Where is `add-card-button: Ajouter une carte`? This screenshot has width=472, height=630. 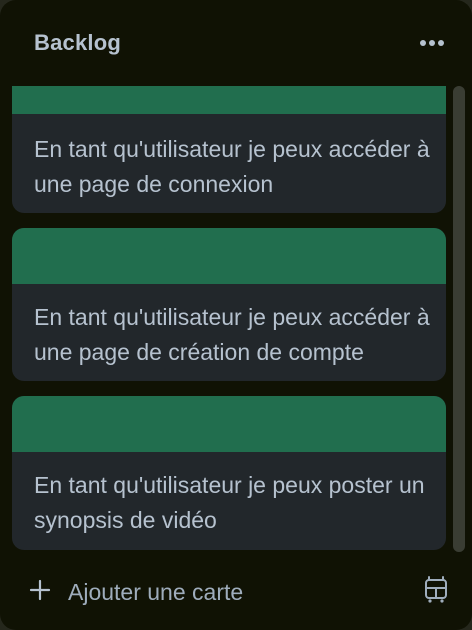
add-card-button: Ajouter une carte is located at coordinates (210, 590).